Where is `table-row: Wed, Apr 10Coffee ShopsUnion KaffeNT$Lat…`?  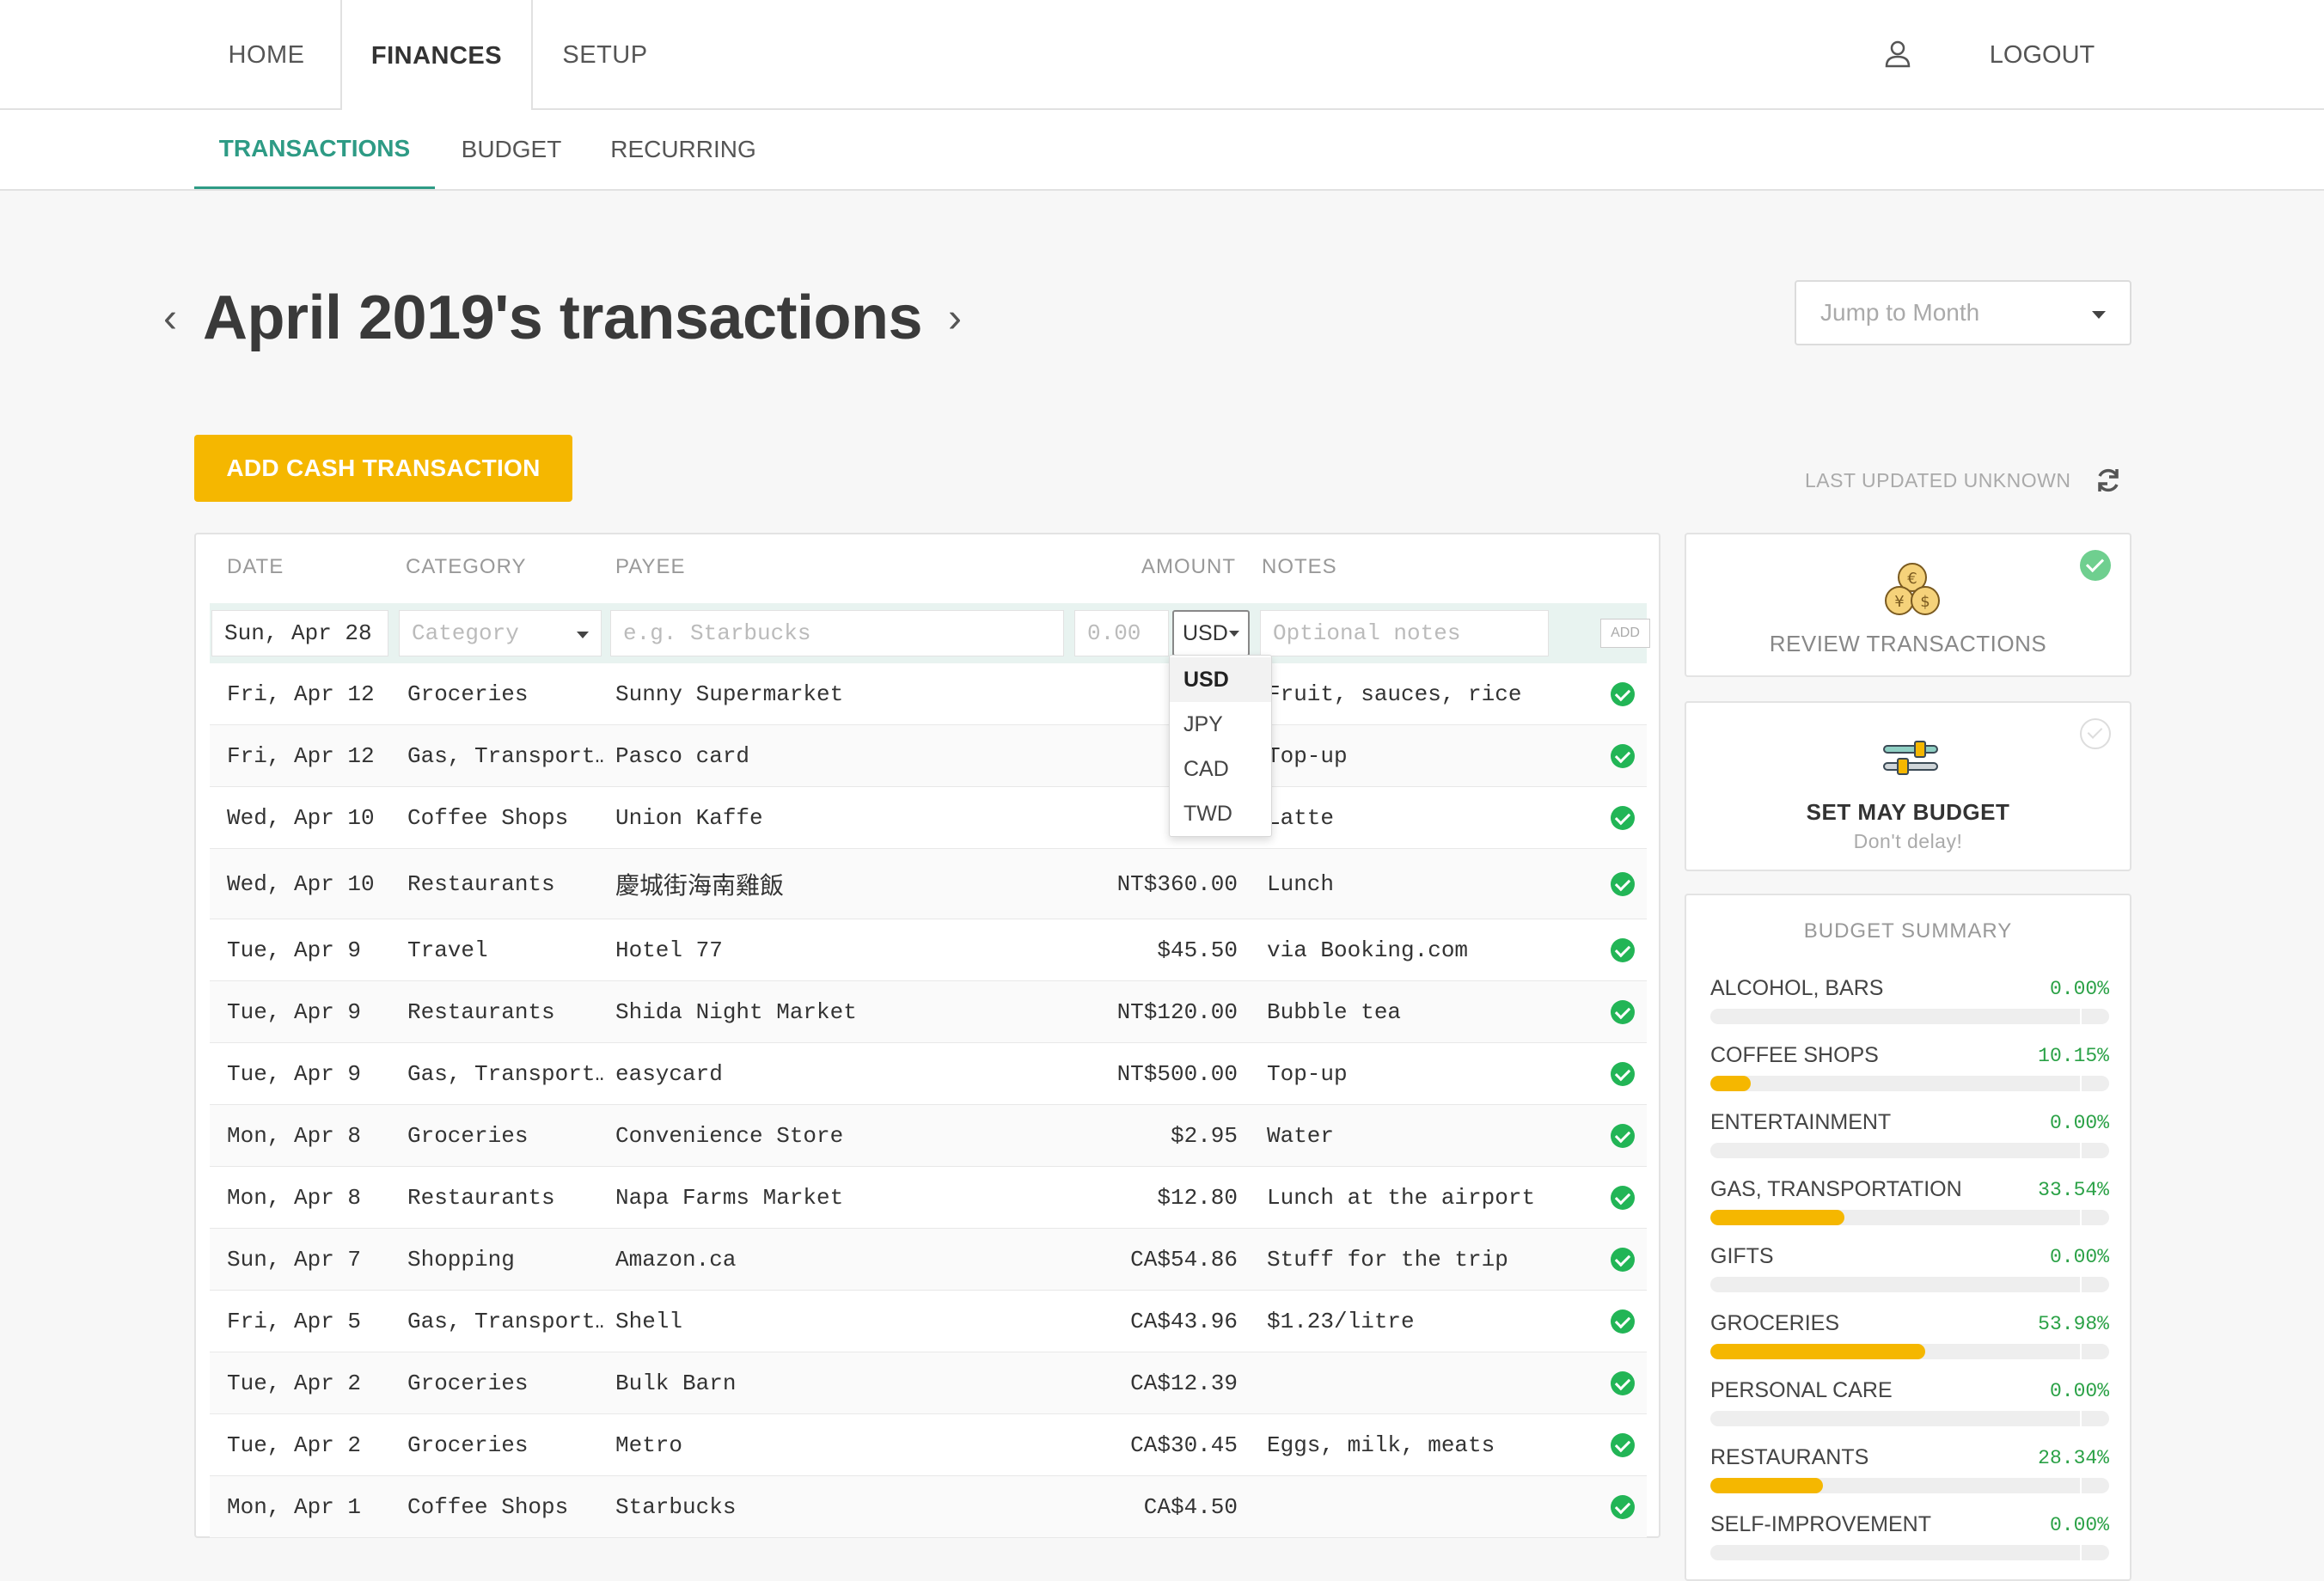 table-row: Wed, Apr 10Coffee ShopsUnion KaffeNT$Lat… is located at coordinates (929, 818).